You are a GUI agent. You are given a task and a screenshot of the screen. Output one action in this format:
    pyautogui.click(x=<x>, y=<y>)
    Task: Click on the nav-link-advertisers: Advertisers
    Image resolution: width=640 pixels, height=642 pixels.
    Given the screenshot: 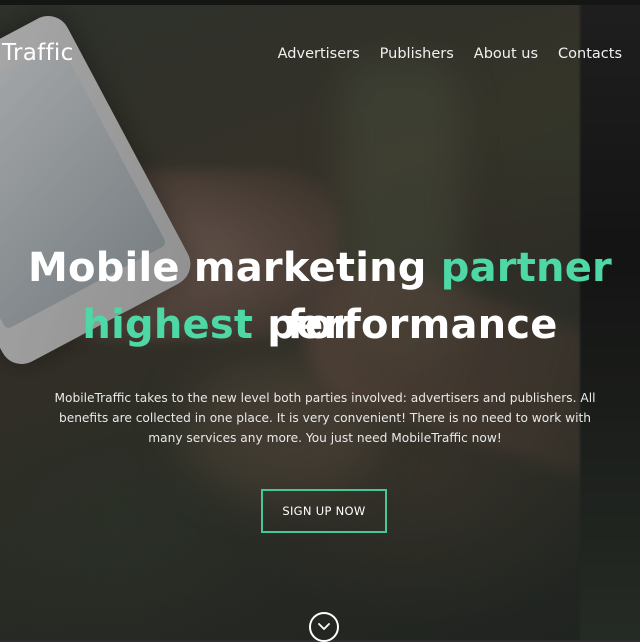 What is the action you would take?
    pyautogui.click(x=319, y=54)
    